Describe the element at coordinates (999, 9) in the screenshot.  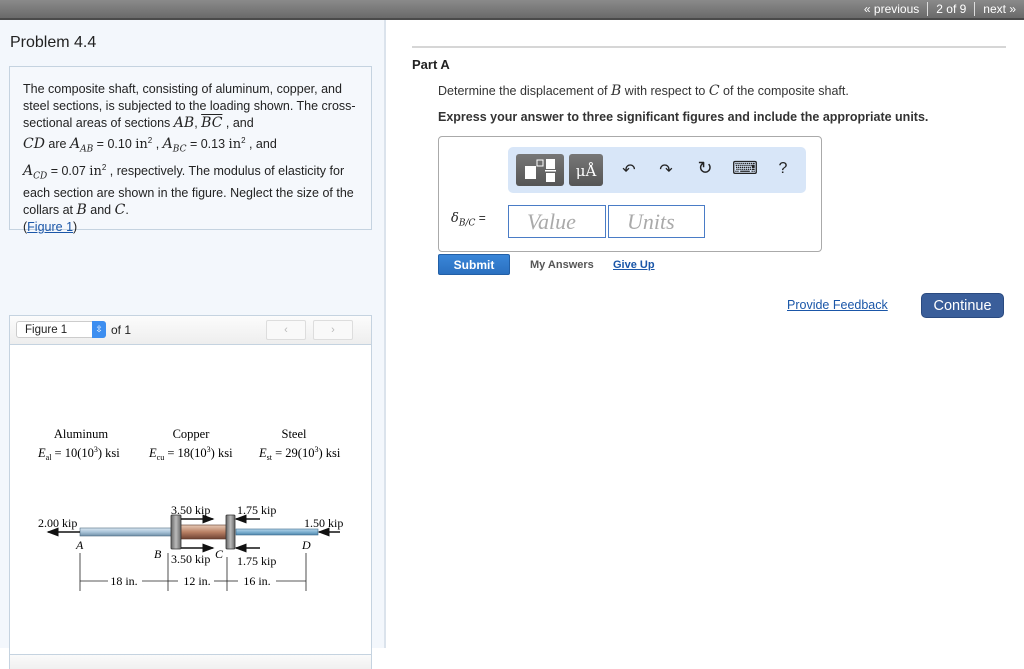
I see `next-link: next »` at that location.